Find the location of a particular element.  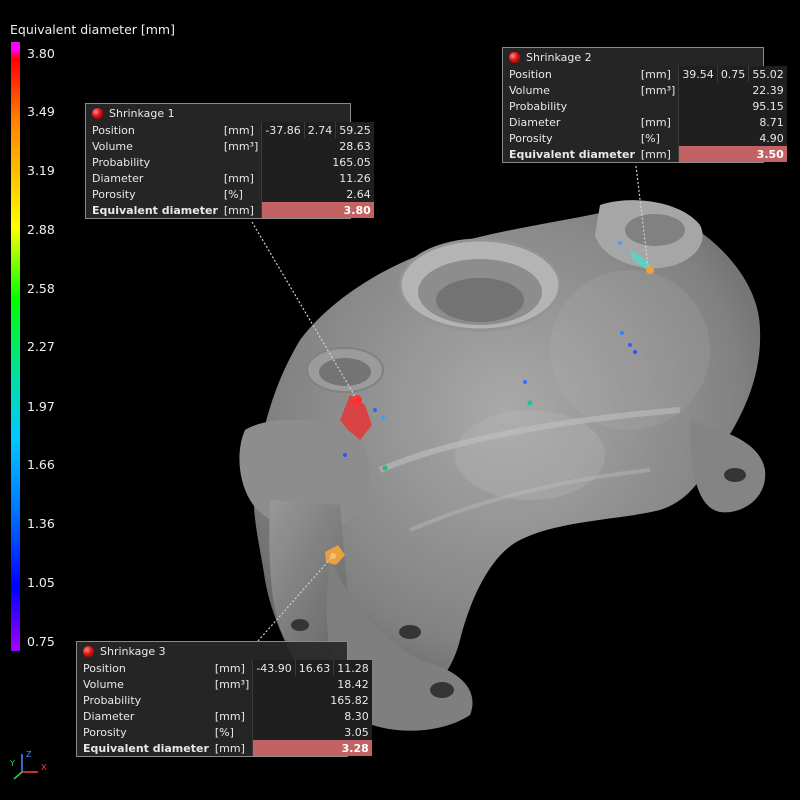

table-row: Volume [mm³] 22.39 is located at coordinates (646, 90).